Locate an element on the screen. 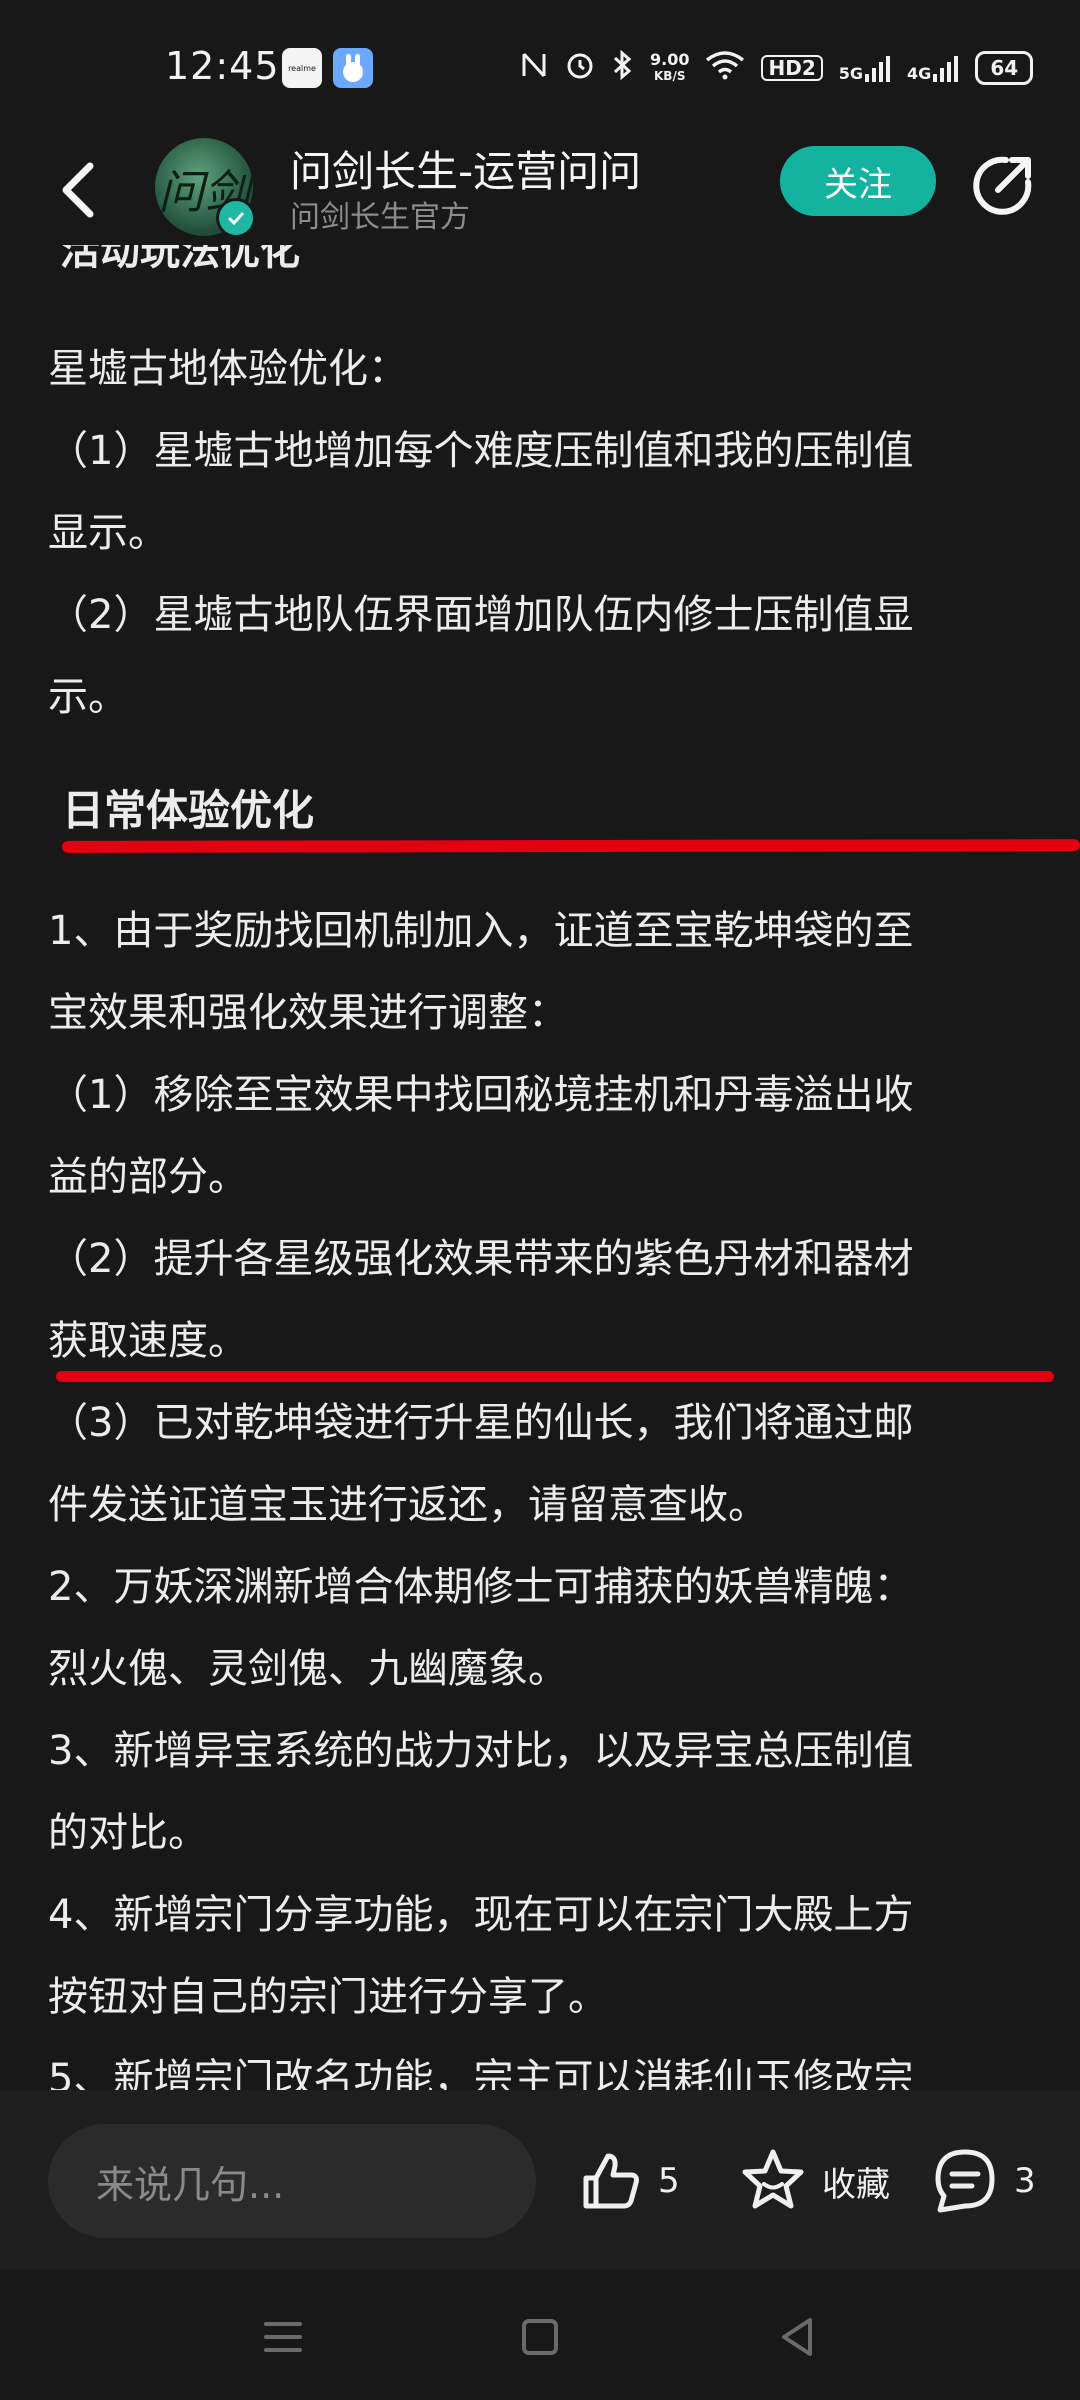 This screenshot has height=2400, width=1080. like-count: 5 is located at coordinates (669, 2181).